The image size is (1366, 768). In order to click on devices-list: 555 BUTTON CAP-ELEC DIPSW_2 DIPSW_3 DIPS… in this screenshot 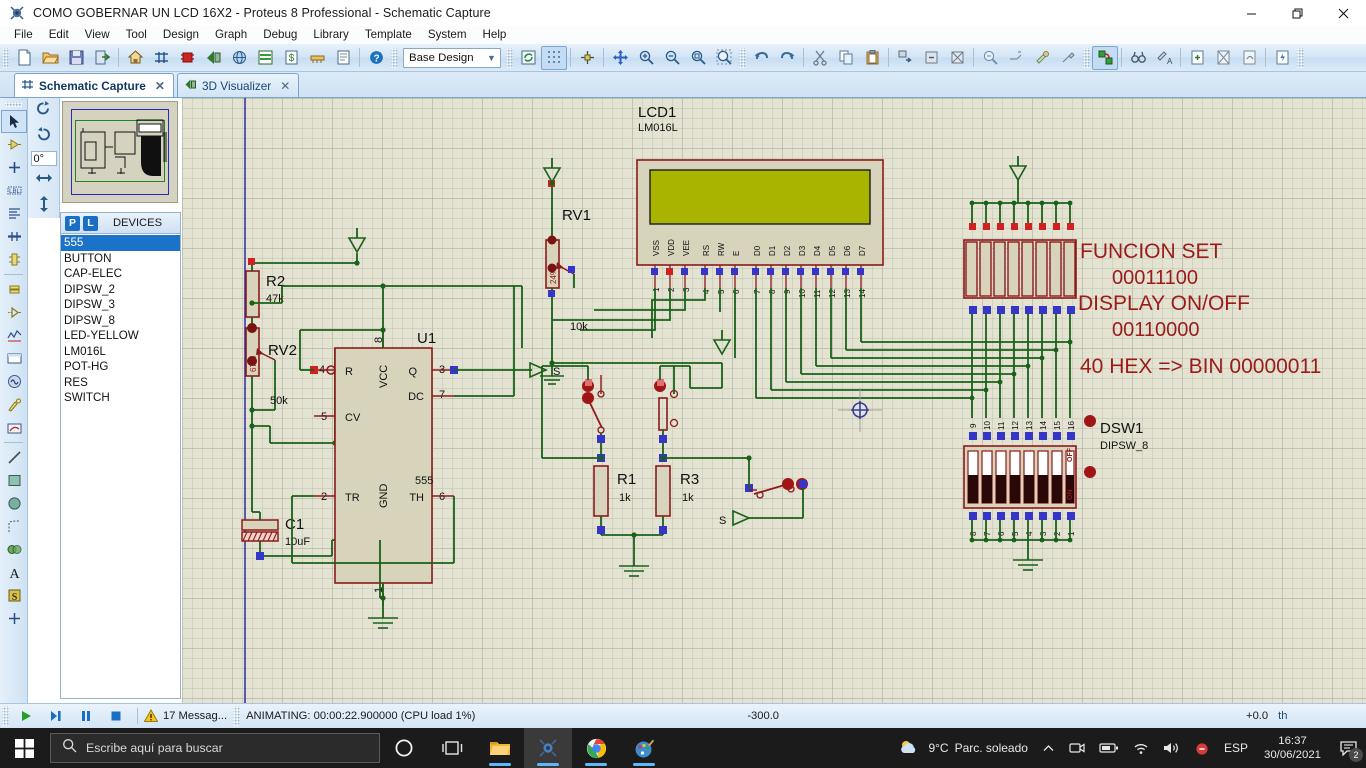, I will do `click(120, 466)`.